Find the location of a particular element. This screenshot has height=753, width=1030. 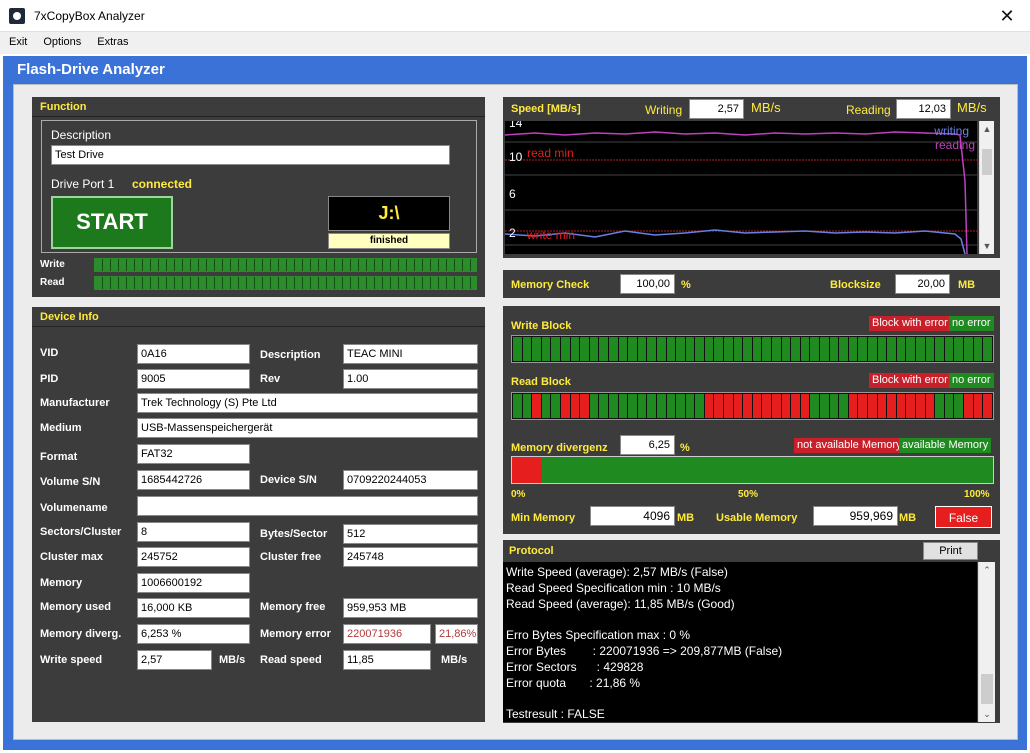

write-speed-field: 2,57 is located at coordinates (174, 660).